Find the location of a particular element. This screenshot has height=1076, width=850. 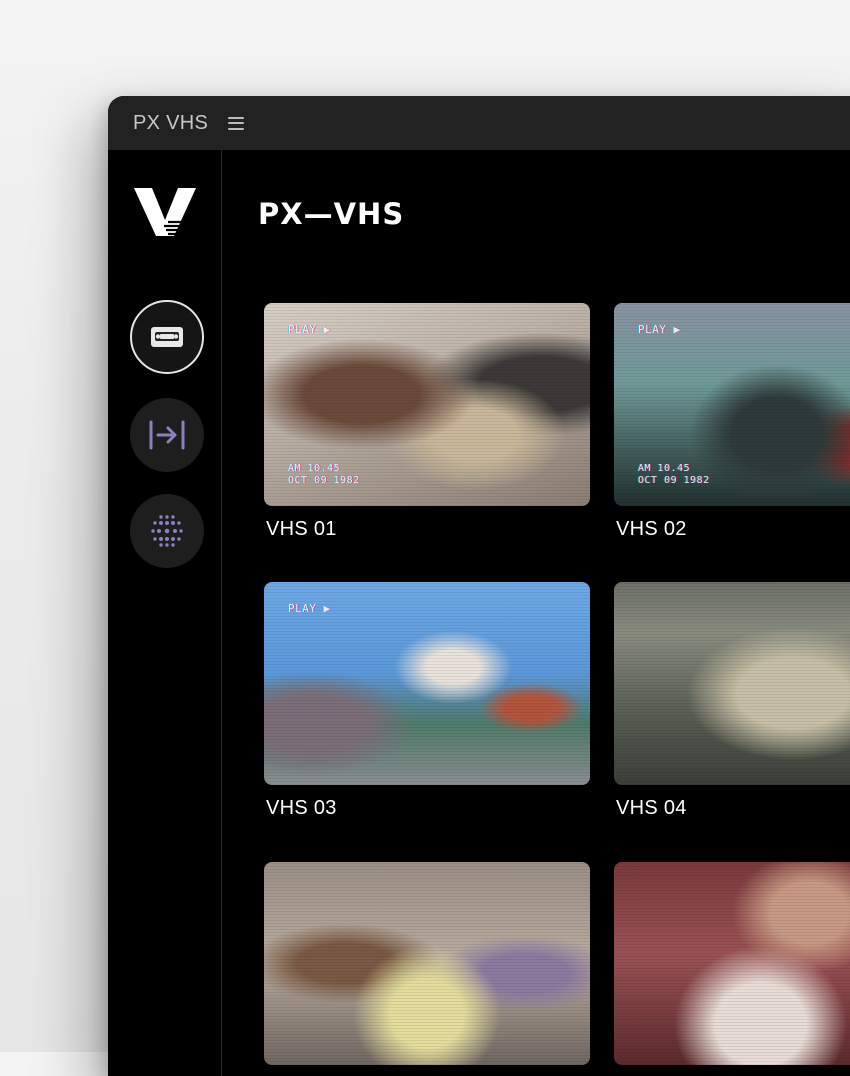

sidebar is located at coordinates (165, 613).